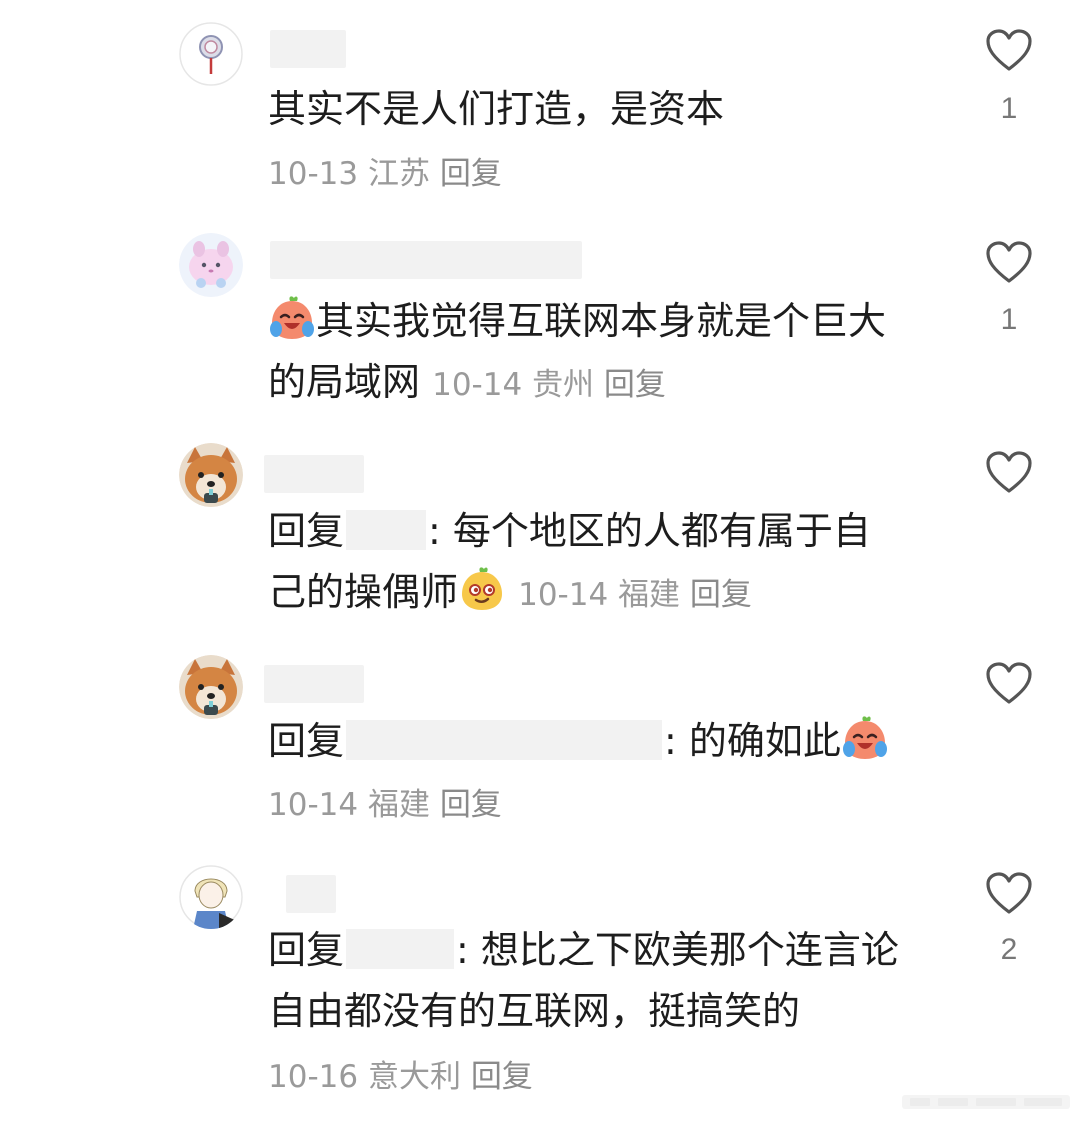 The width and height of the screenshot is (1080, 1127). I want to click on comment-location: 意大利, so click(414, 1077).